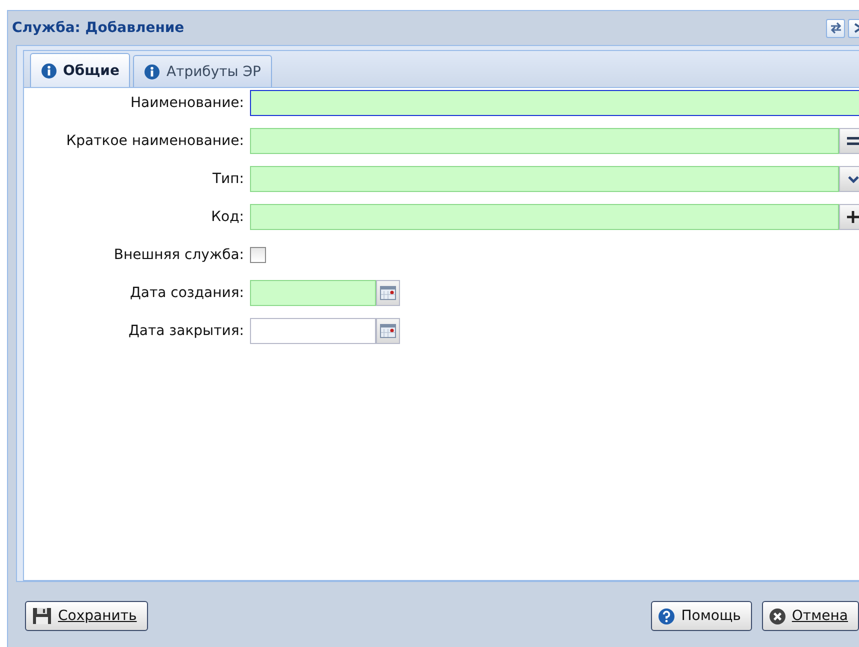  I want to click on field-label: Внешняя служба:, so click(178, 255).